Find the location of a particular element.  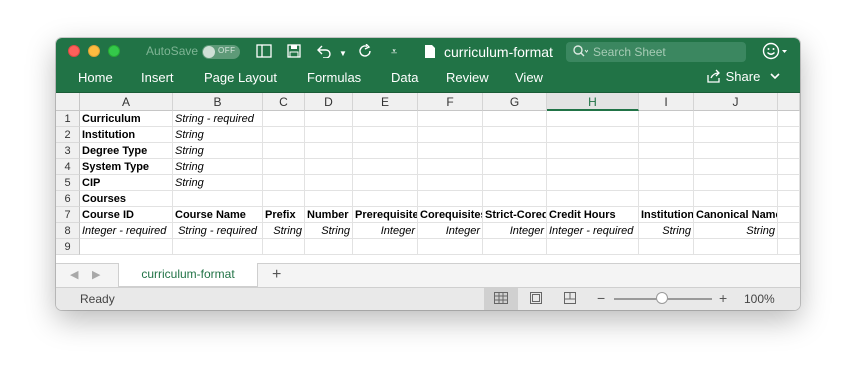

cell-e9 is located at coordinates (385, 247).